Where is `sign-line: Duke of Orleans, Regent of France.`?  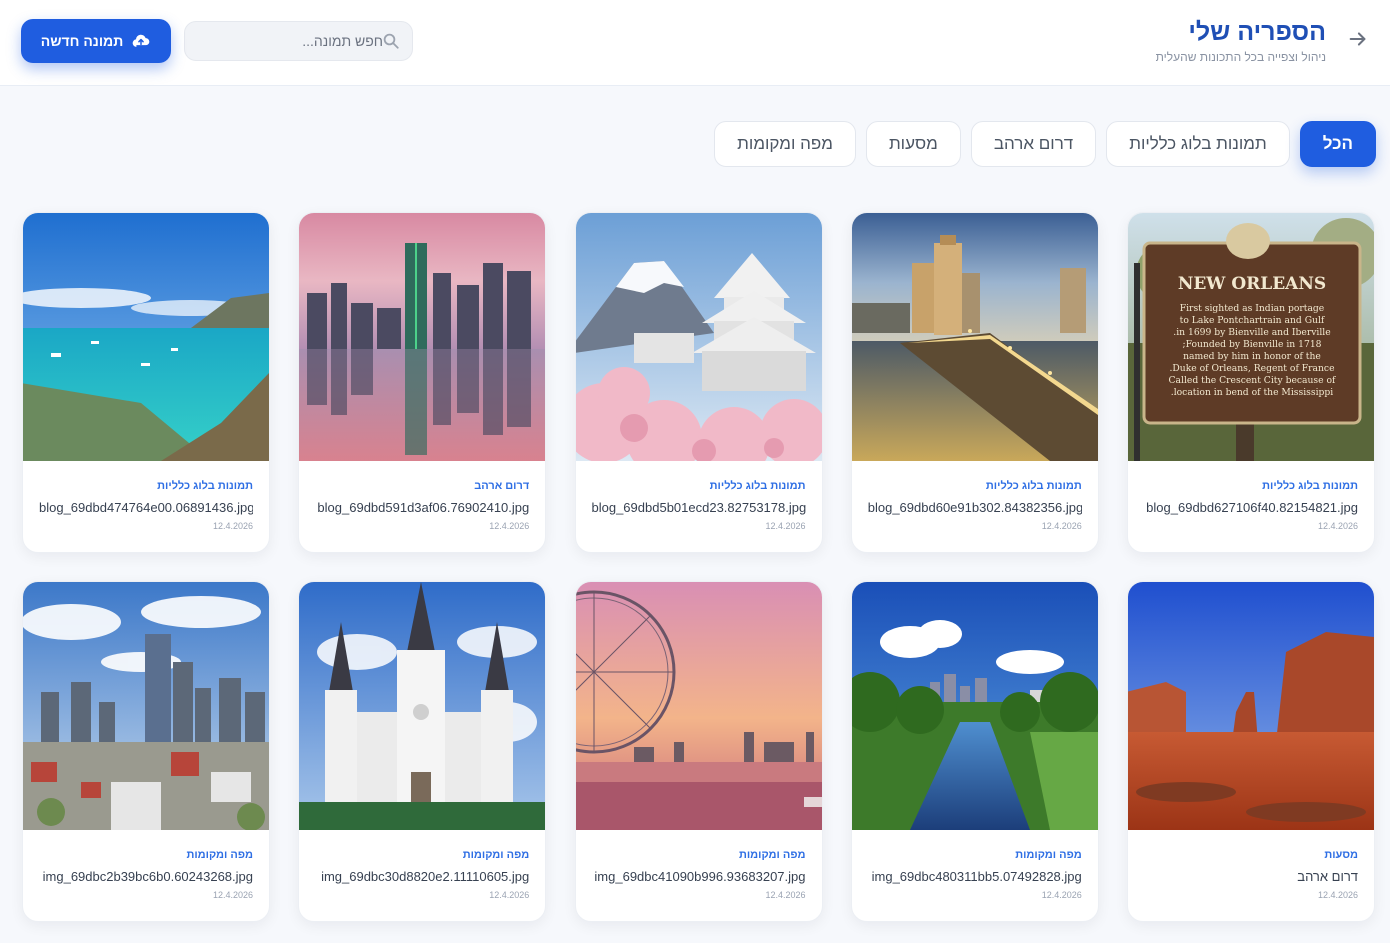
sign-line: Duke of Orleans, Regent of France. is located at coordinates (1251, 368).